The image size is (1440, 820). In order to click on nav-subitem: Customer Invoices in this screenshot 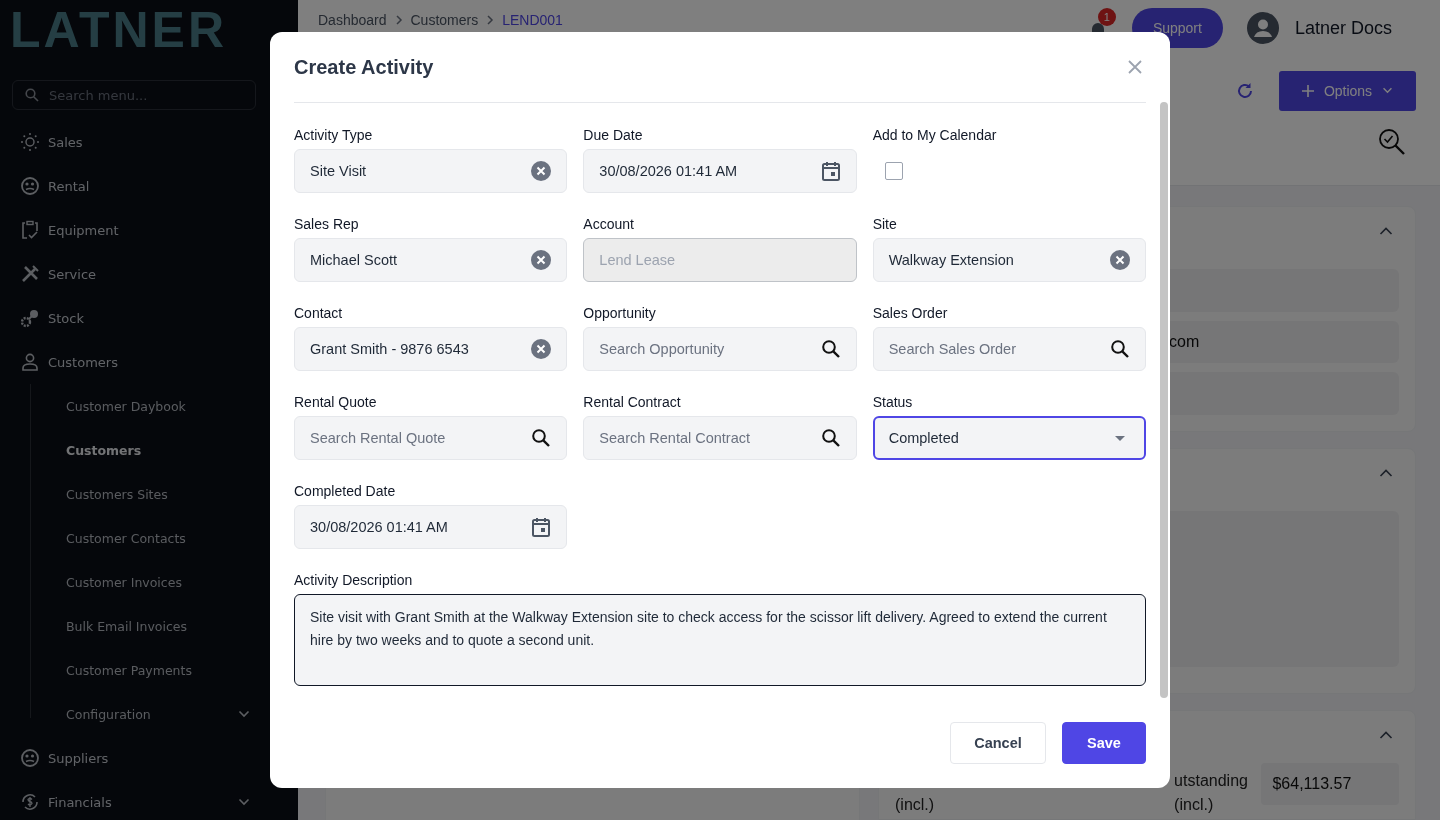, I will do `click(136, 582)`.